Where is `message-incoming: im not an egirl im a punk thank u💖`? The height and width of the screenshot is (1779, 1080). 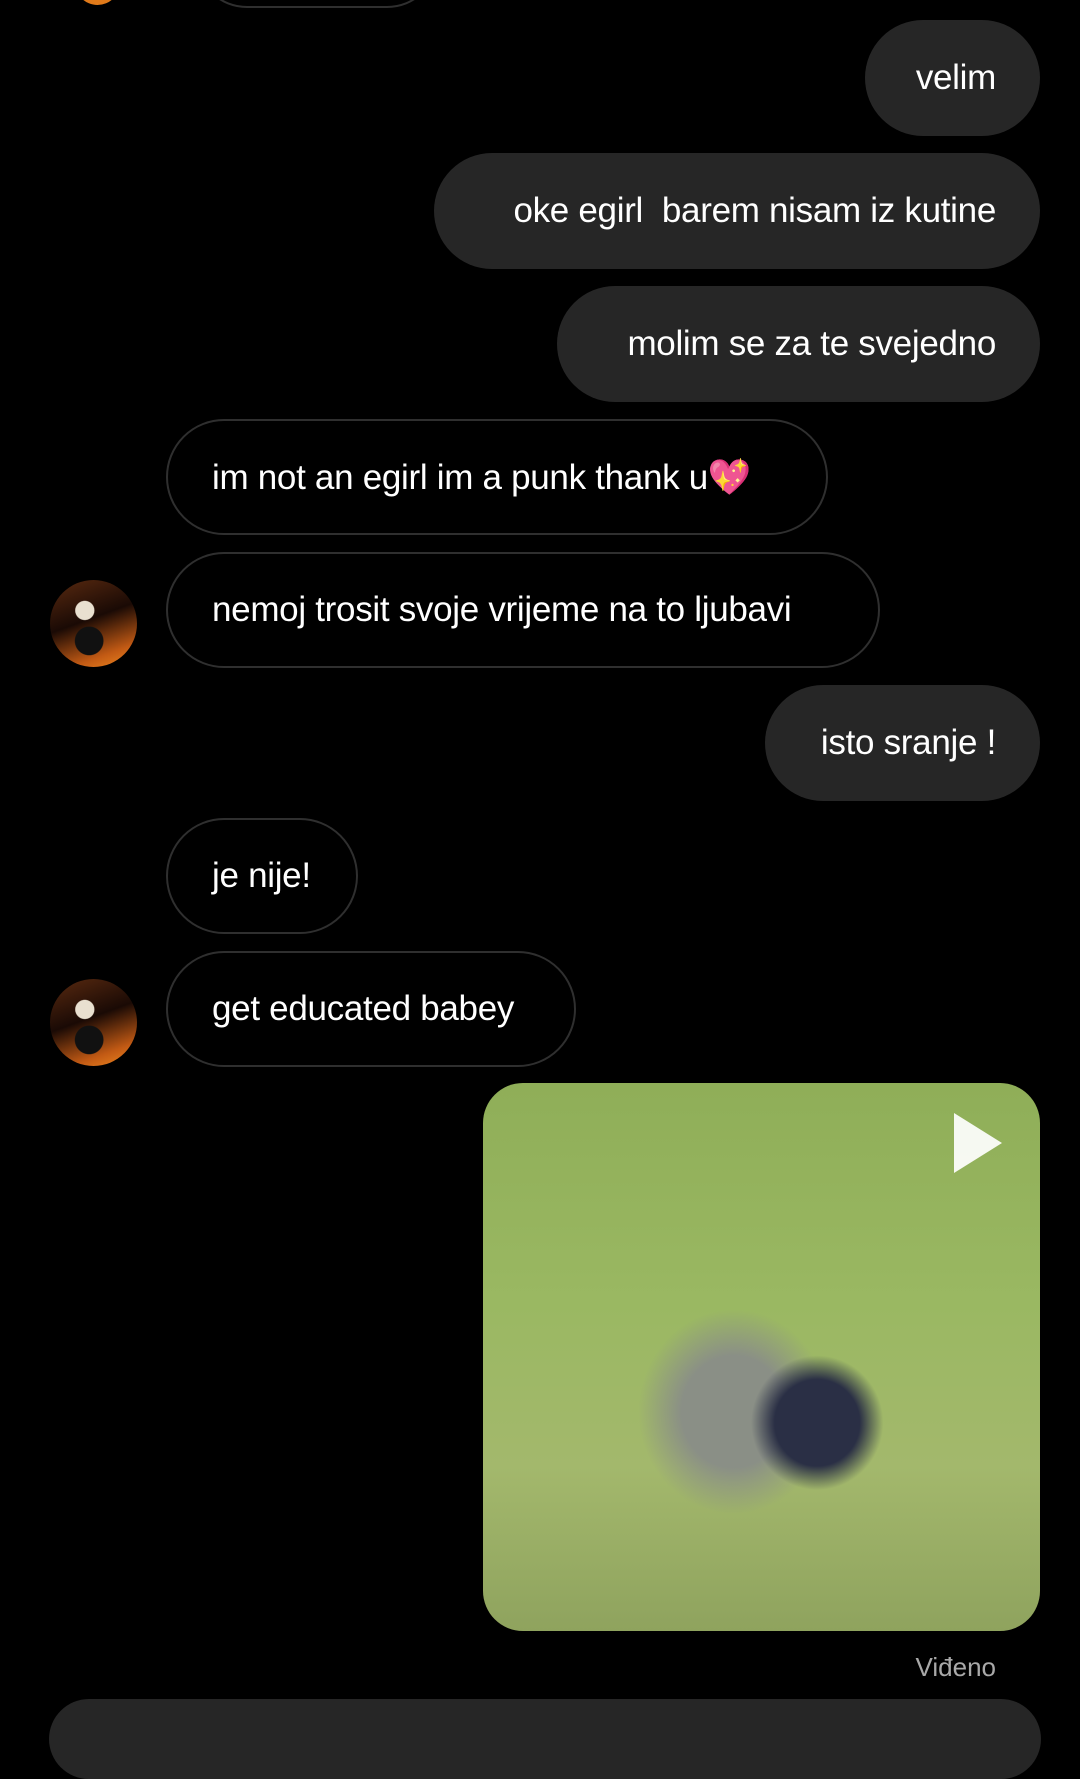 message-incoming: im not an egirl im a punk thank u💖 is located at coordinates (497, 477).